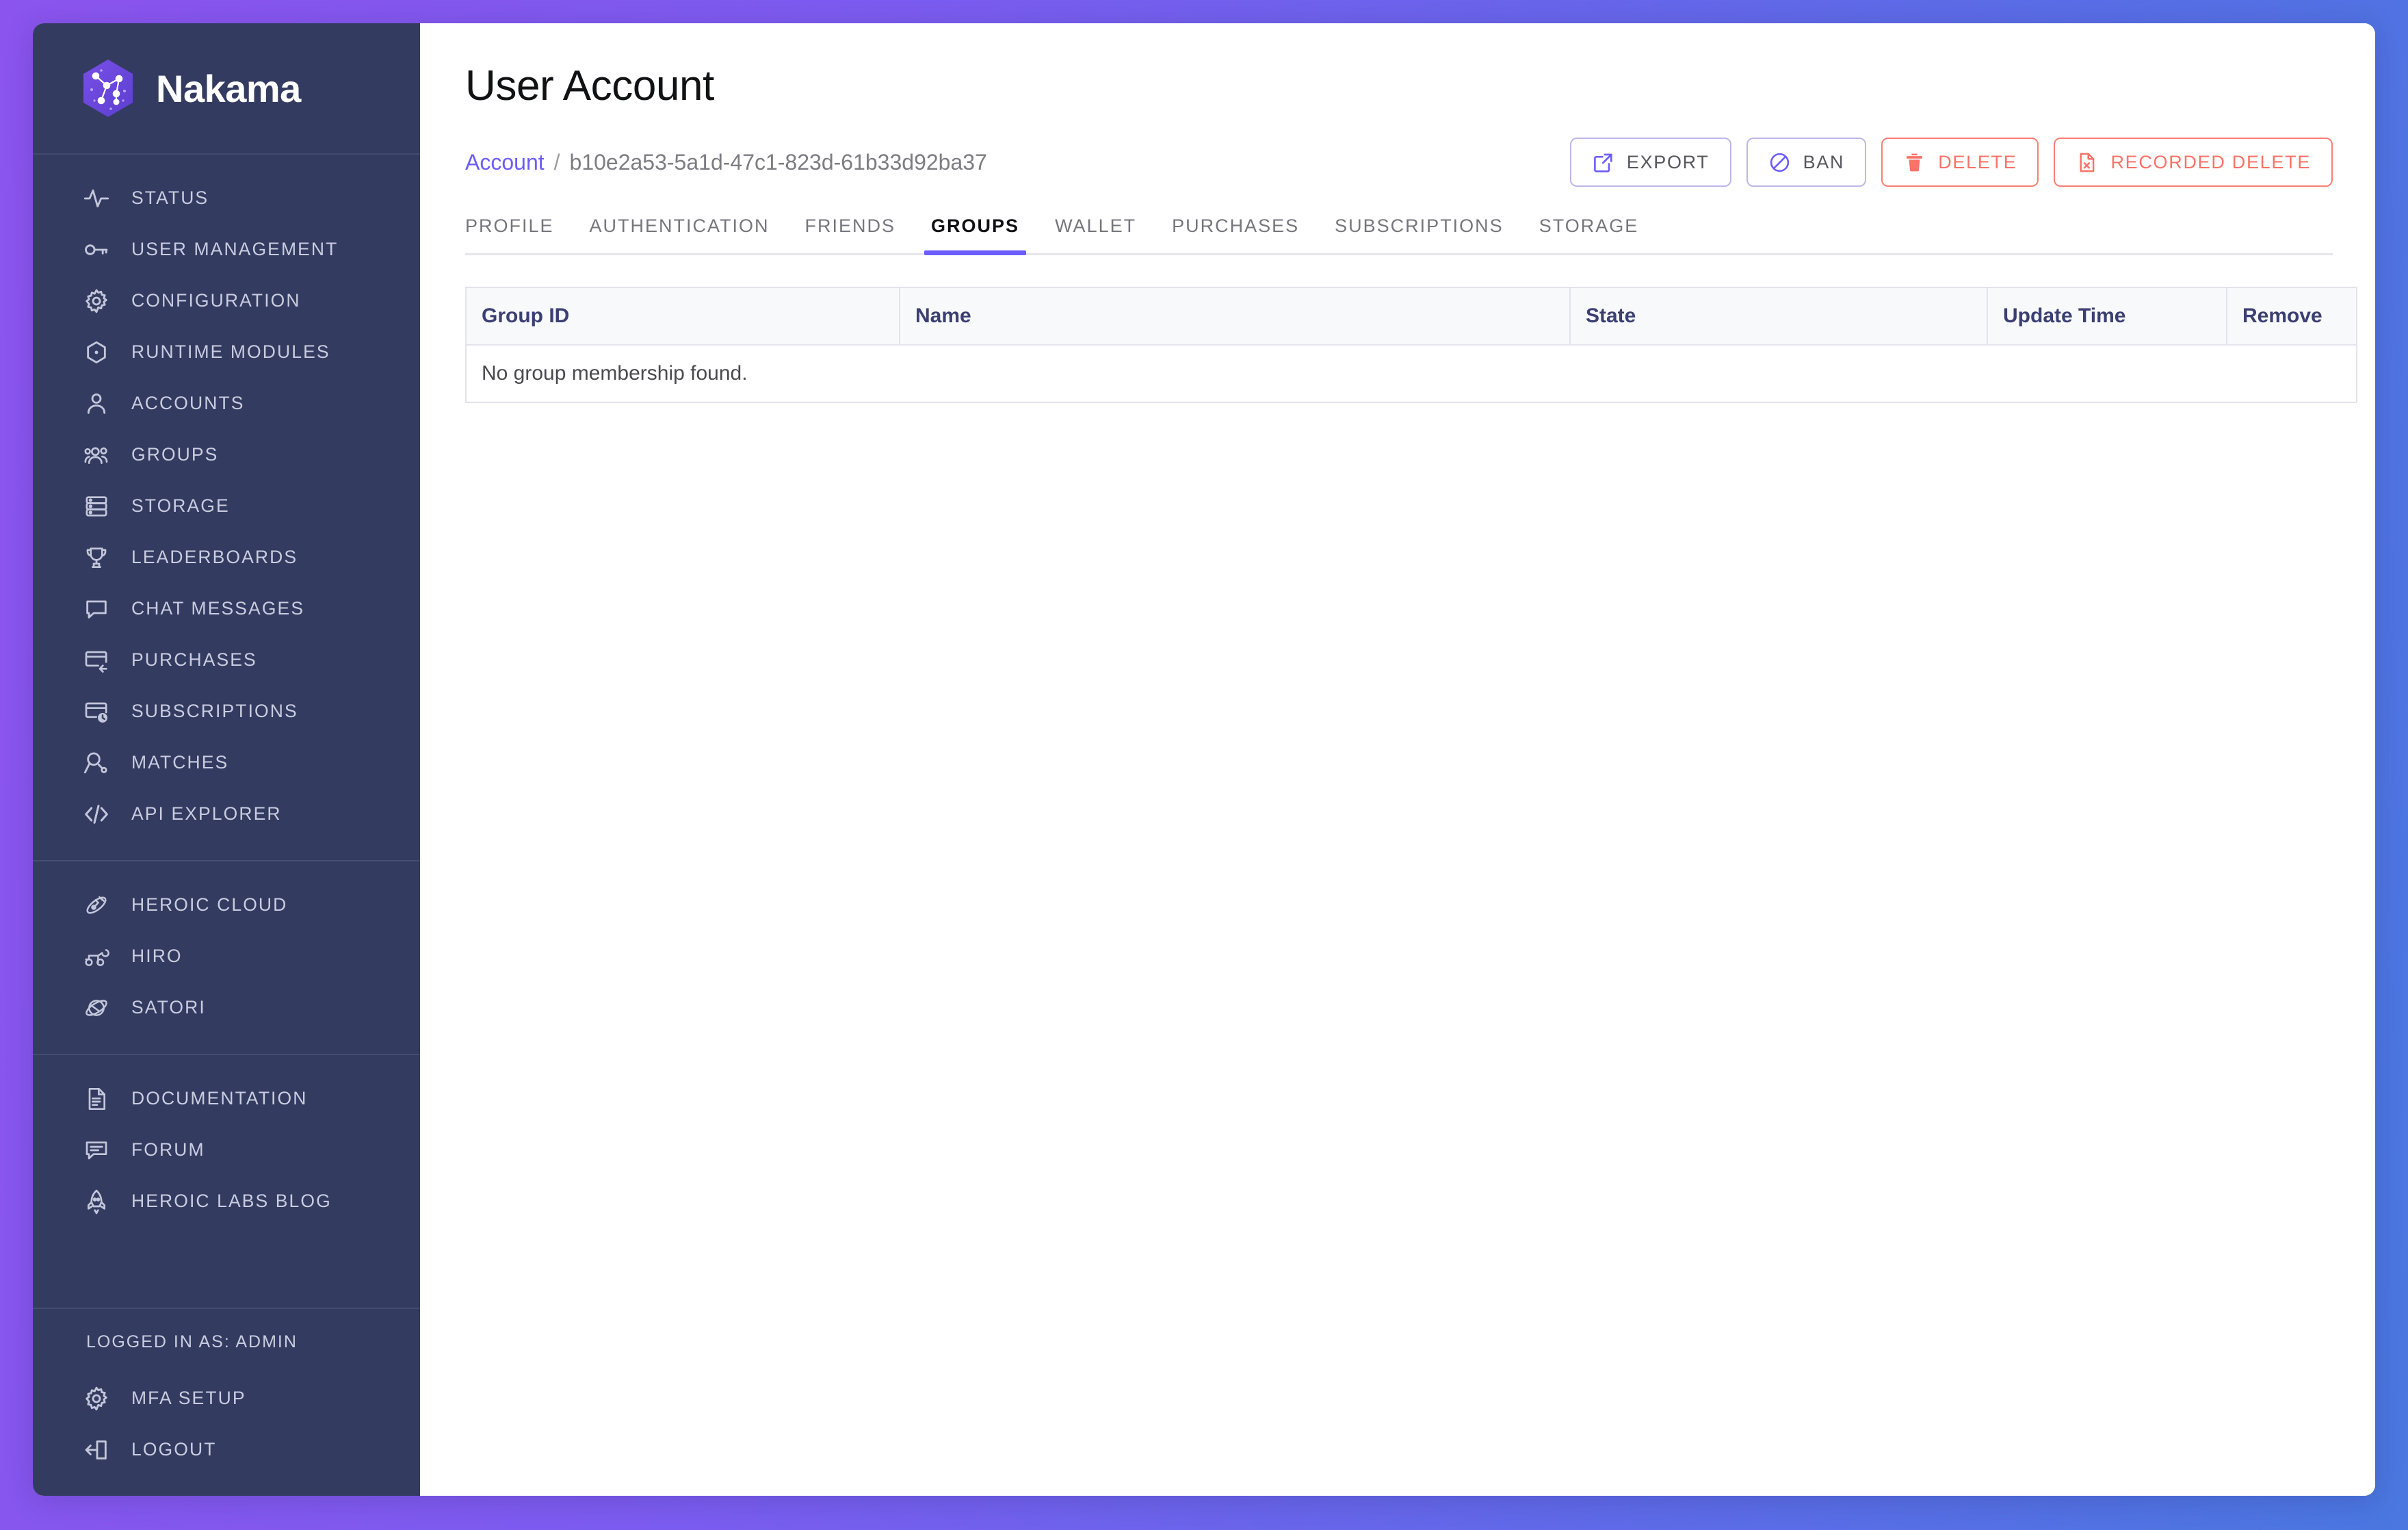  What do you see at coordinates (180, 762) in the screenshot?
I see `sidebar-item-label: MATCHES` at bounding box center [180, 762].